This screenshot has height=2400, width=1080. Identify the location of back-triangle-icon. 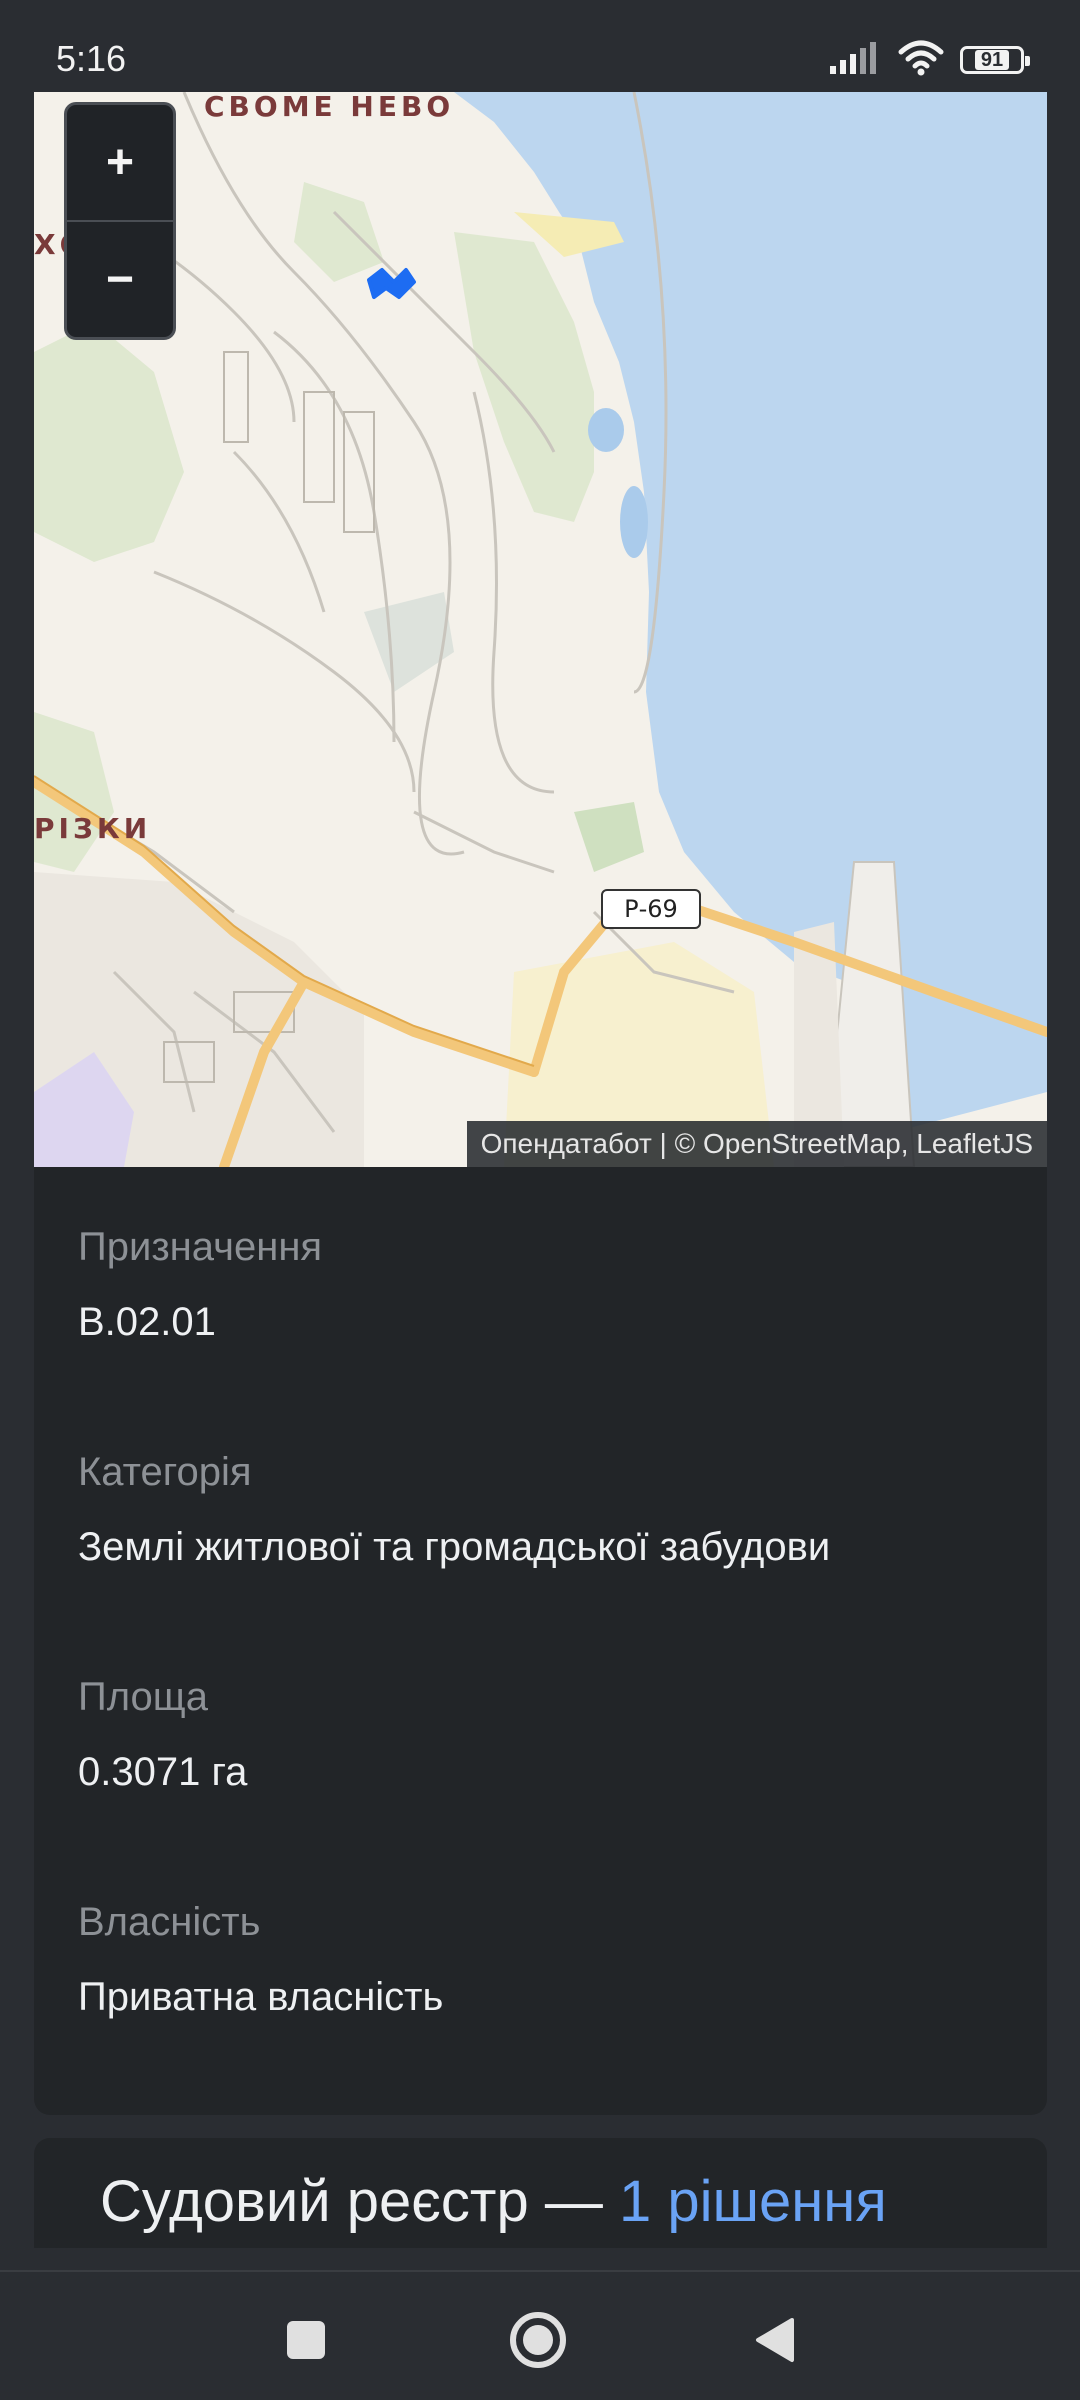
(775, 2340).